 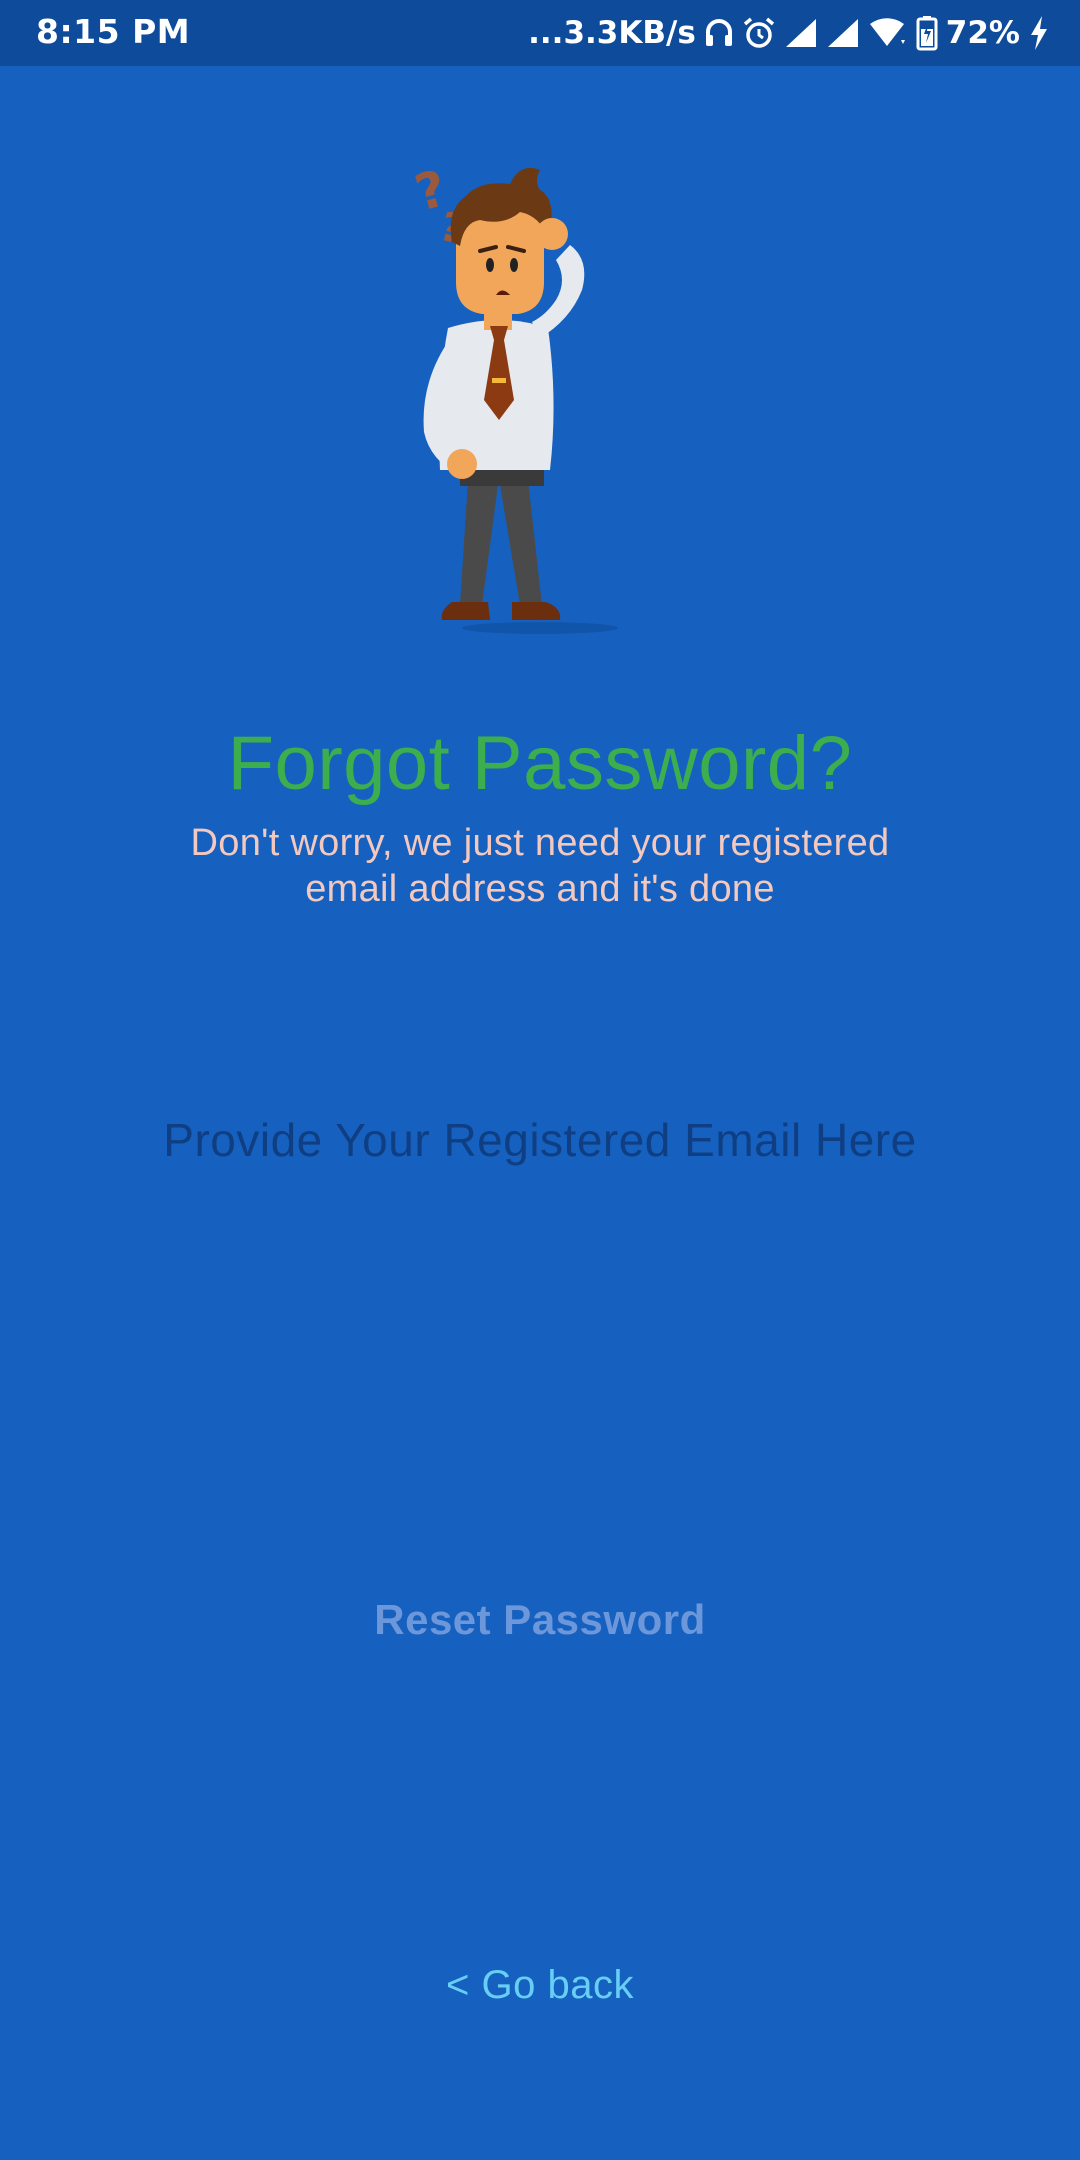 I want to click on status-time: 8:15 PM, so click(x=113, y=31).